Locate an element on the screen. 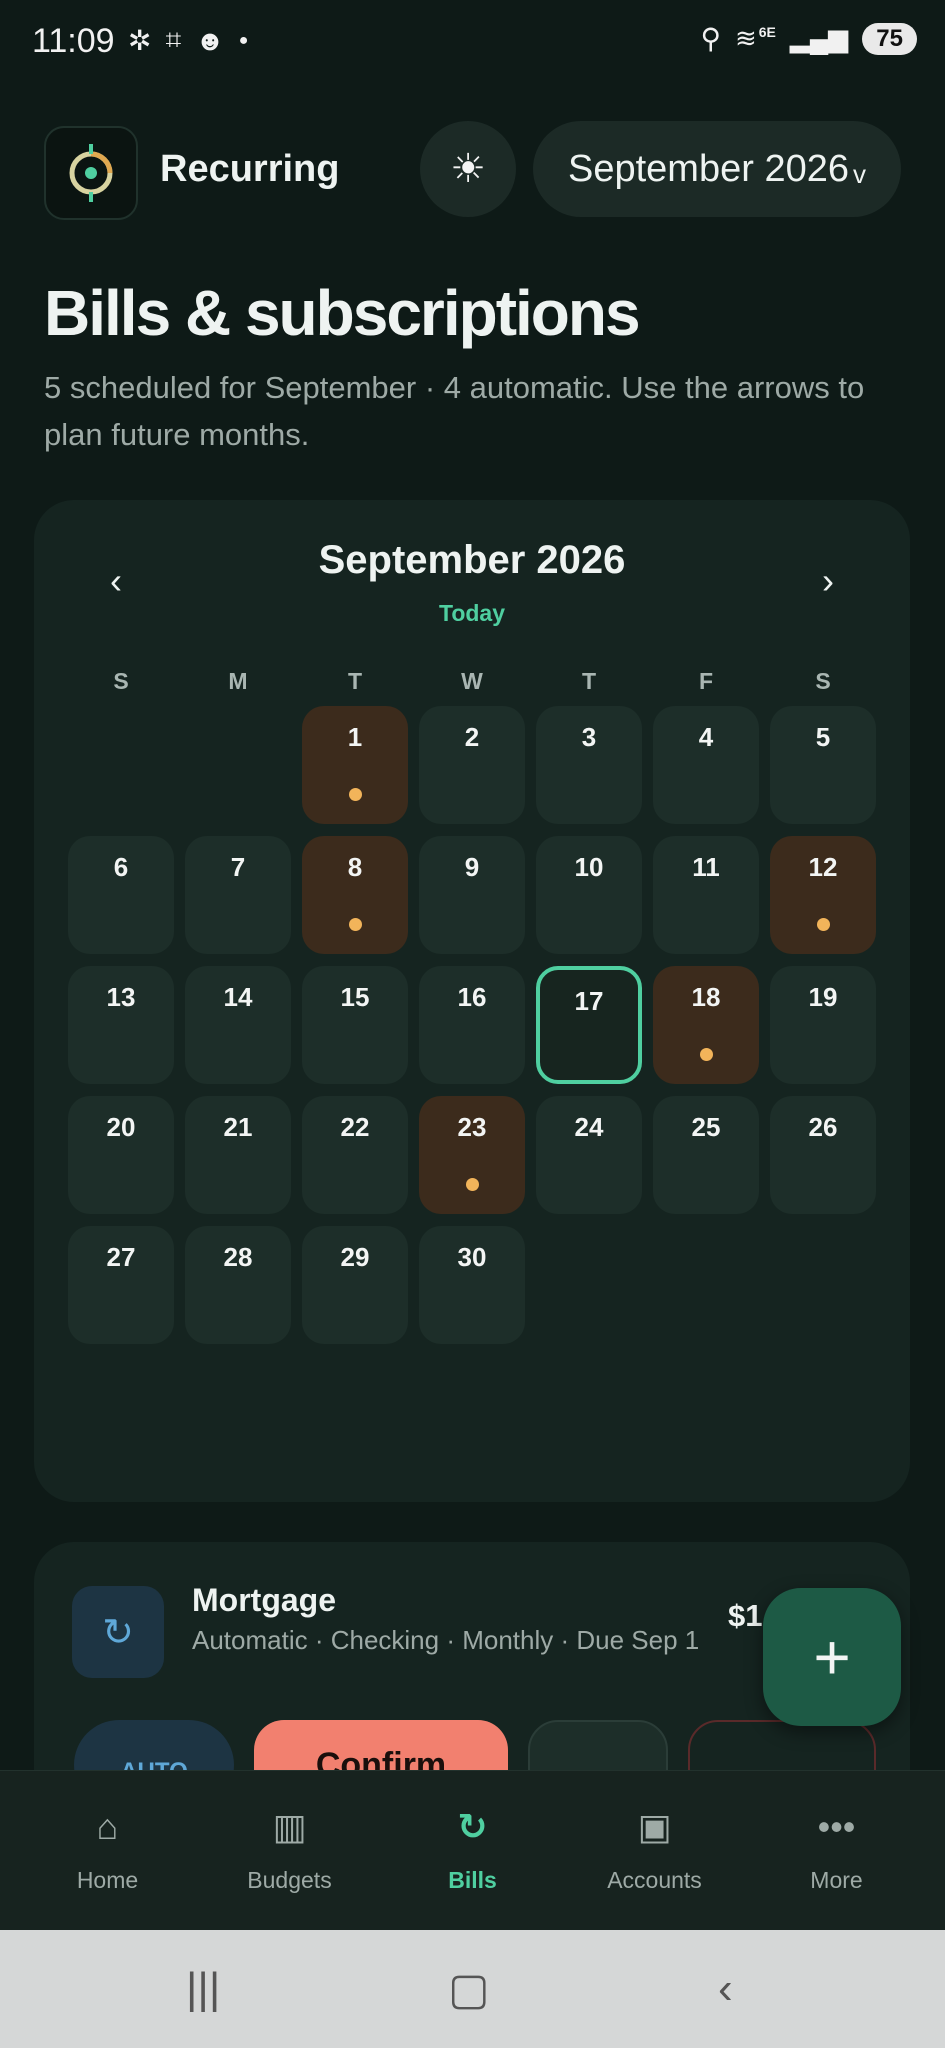 The width and height of the screenshot is (945, 2048). weekday-header: W is located at coordinates (472, 681).